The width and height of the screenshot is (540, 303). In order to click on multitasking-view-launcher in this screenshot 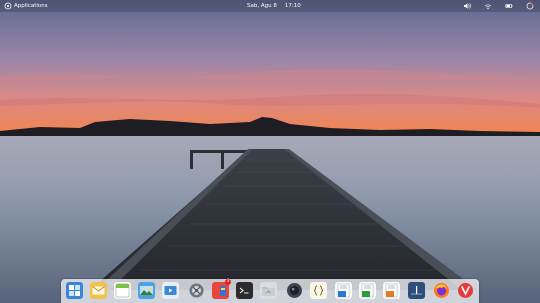, I will do `click(74, 290)`.